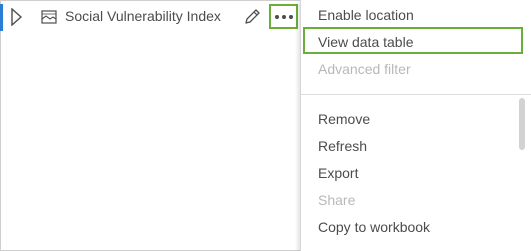 This screenshot has height=251, width=531. What do you see at coordinates (416, 94) in the screenshot?
I see `menu-divider` at bounding box center [416, 94].